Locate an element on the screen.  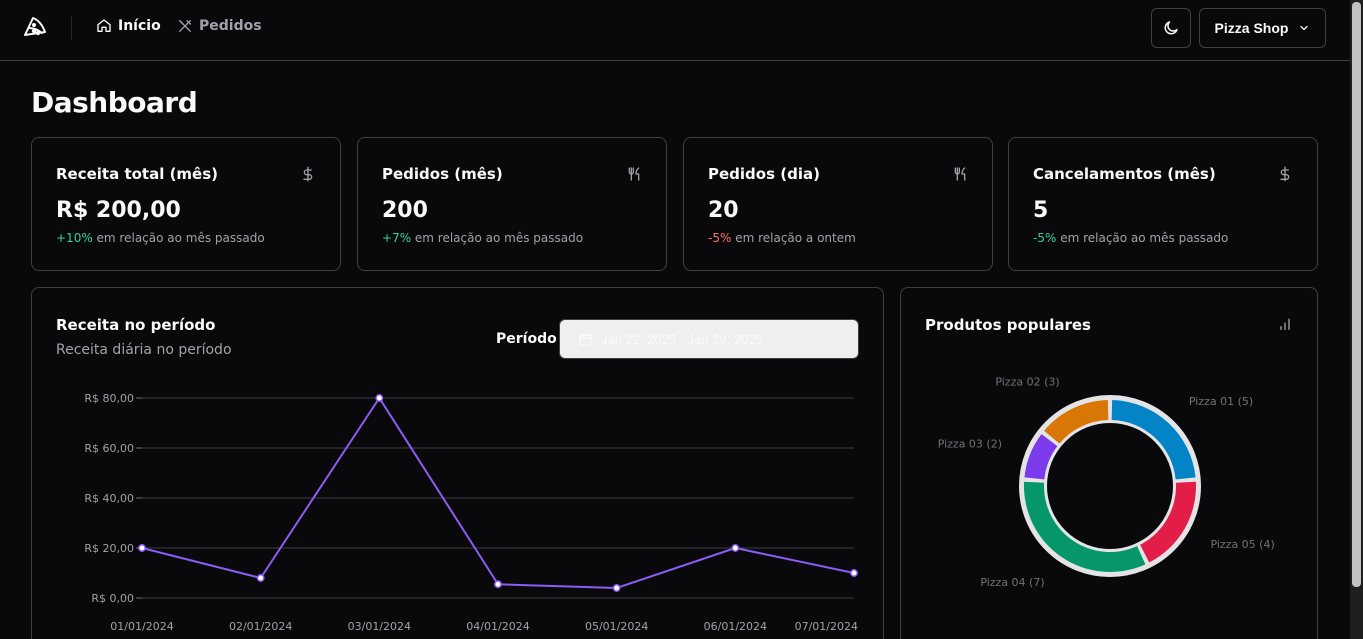
home-icon is located at coordinates (104, 25).